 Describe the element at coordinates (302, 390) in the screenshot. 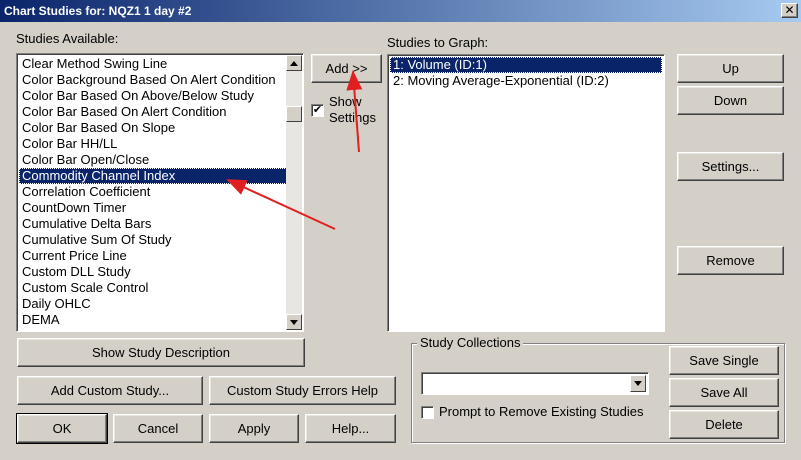

I see `custom-study-errors-help-button: Custom Study Errors Help` at that location.